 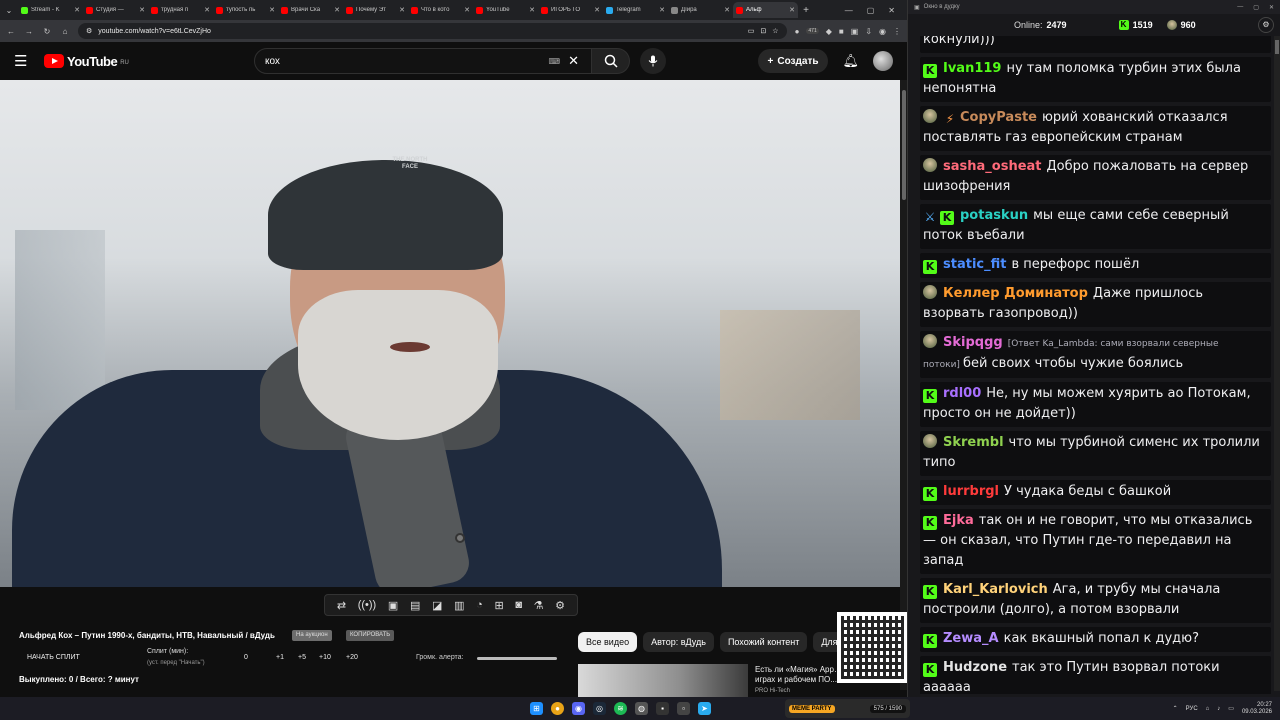 I want to click on chat-username: Ivan119, so click(x=972, y=68).